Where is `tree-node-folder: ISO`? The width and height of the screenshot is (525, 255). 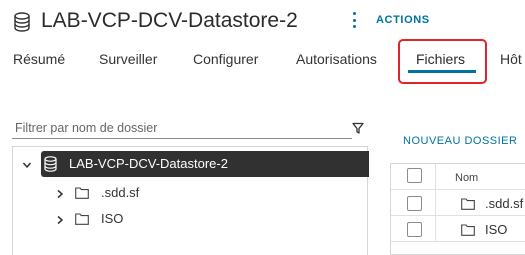
tree-node-folder: ISO is located at coordinates (190, 219).